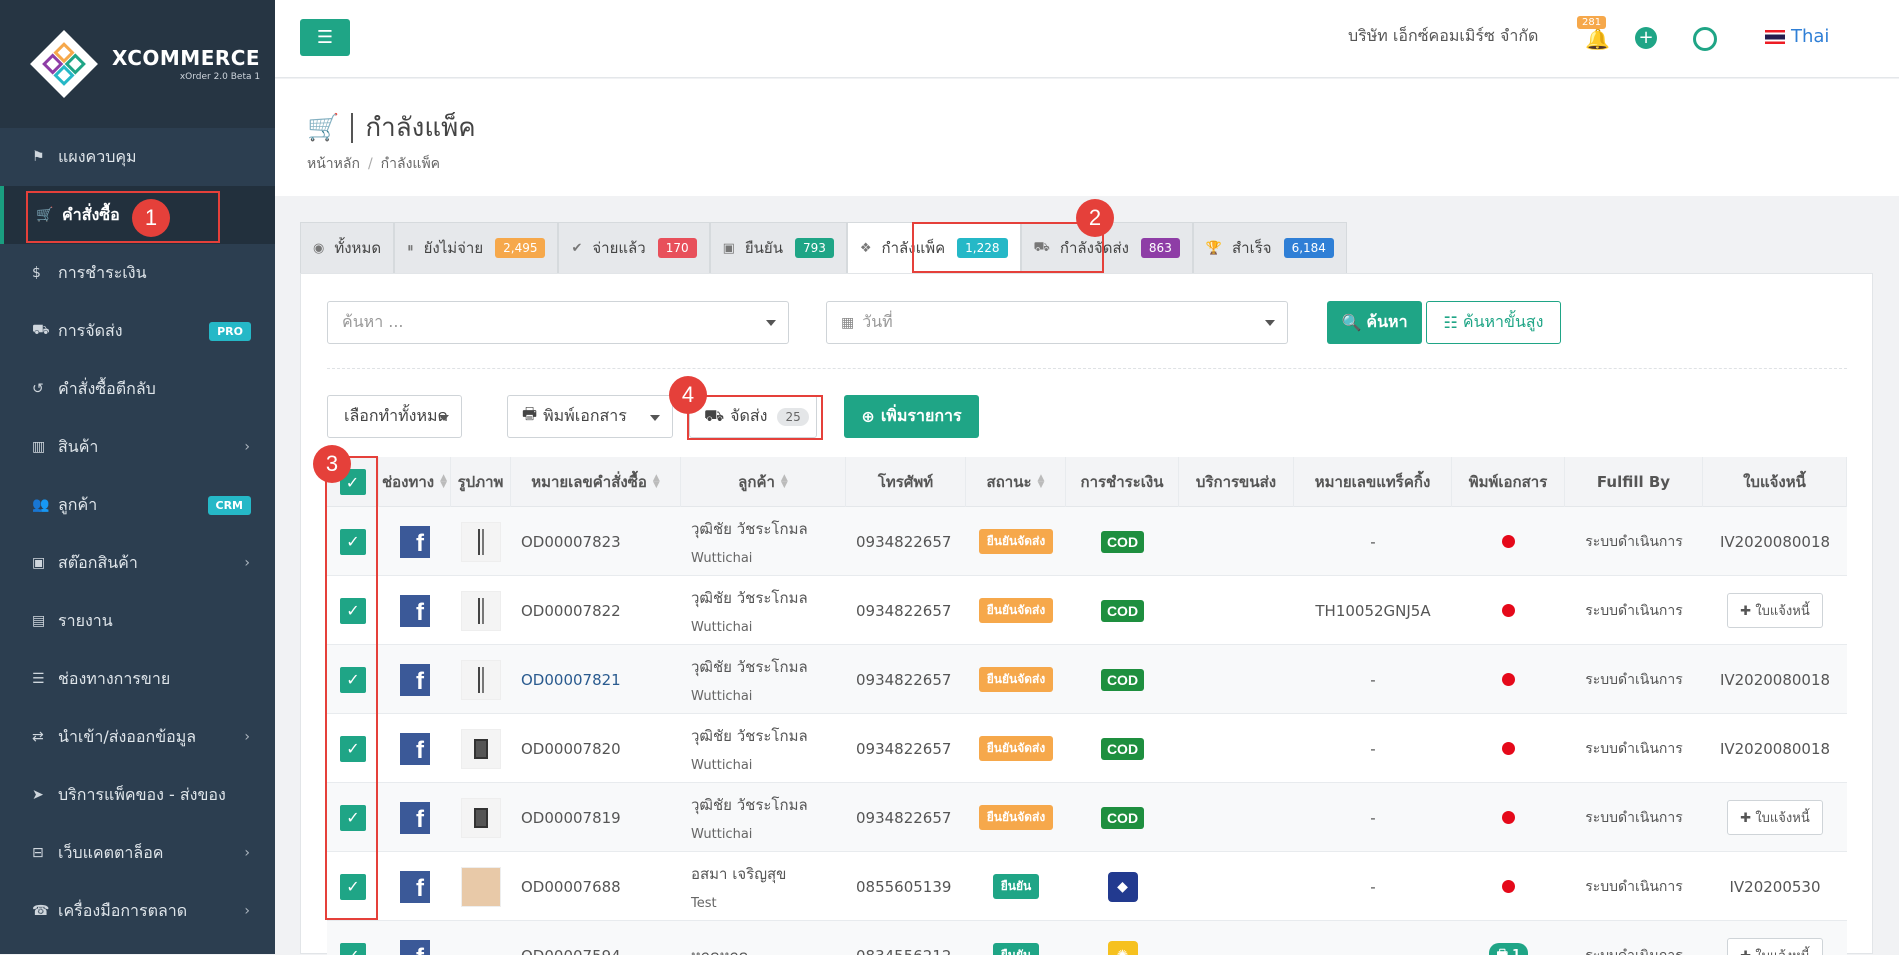  I want to click on language-selector: Thai, so click(1797, 36).